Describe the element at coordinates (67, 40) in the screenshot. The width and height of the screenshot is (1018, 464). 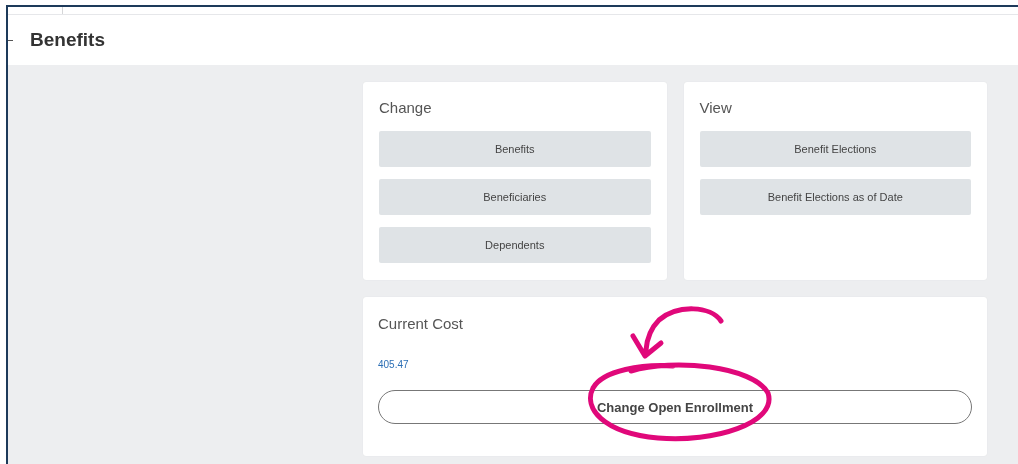
I see `page-title: Benefits` at that location.